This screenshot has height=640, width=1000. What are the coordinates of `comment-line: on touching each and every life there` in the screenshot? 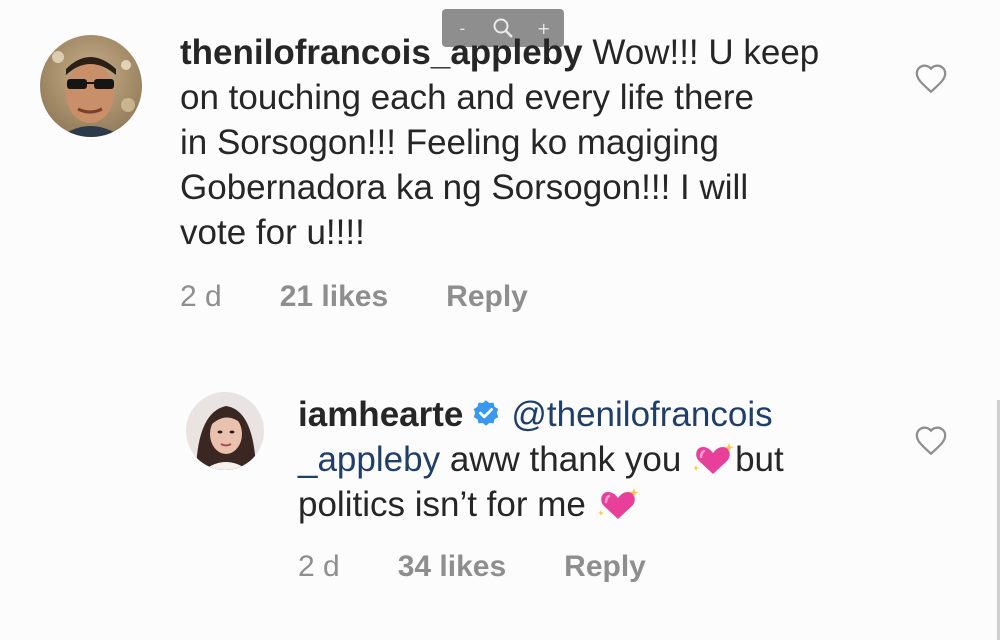 It's located at (467, 97).